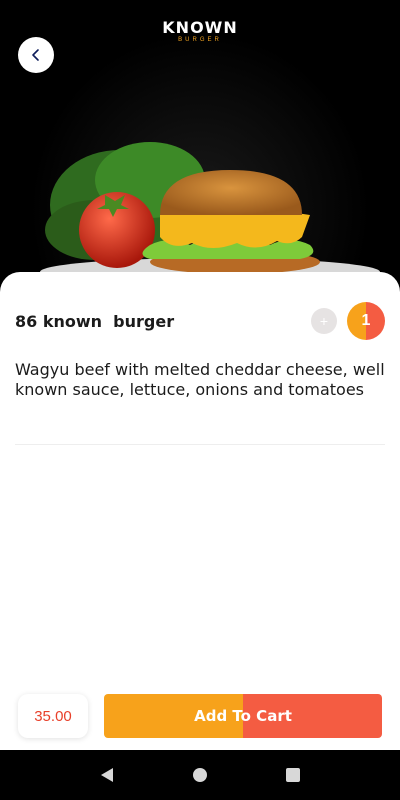 The width and height of the screenshot is (400, 800). I want to click on quantity-count: 1, so click(366, 321).